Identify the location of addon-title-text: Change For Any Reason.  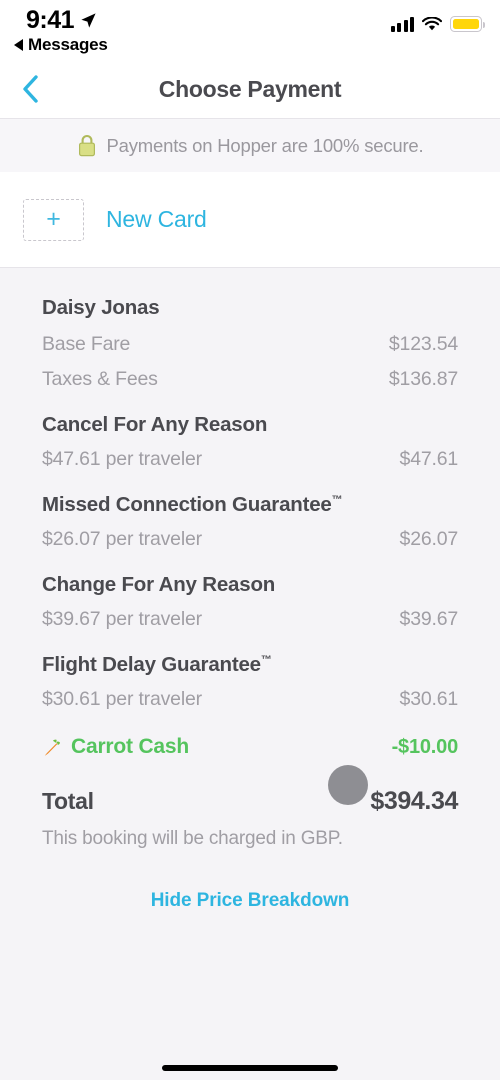
(159, 584).